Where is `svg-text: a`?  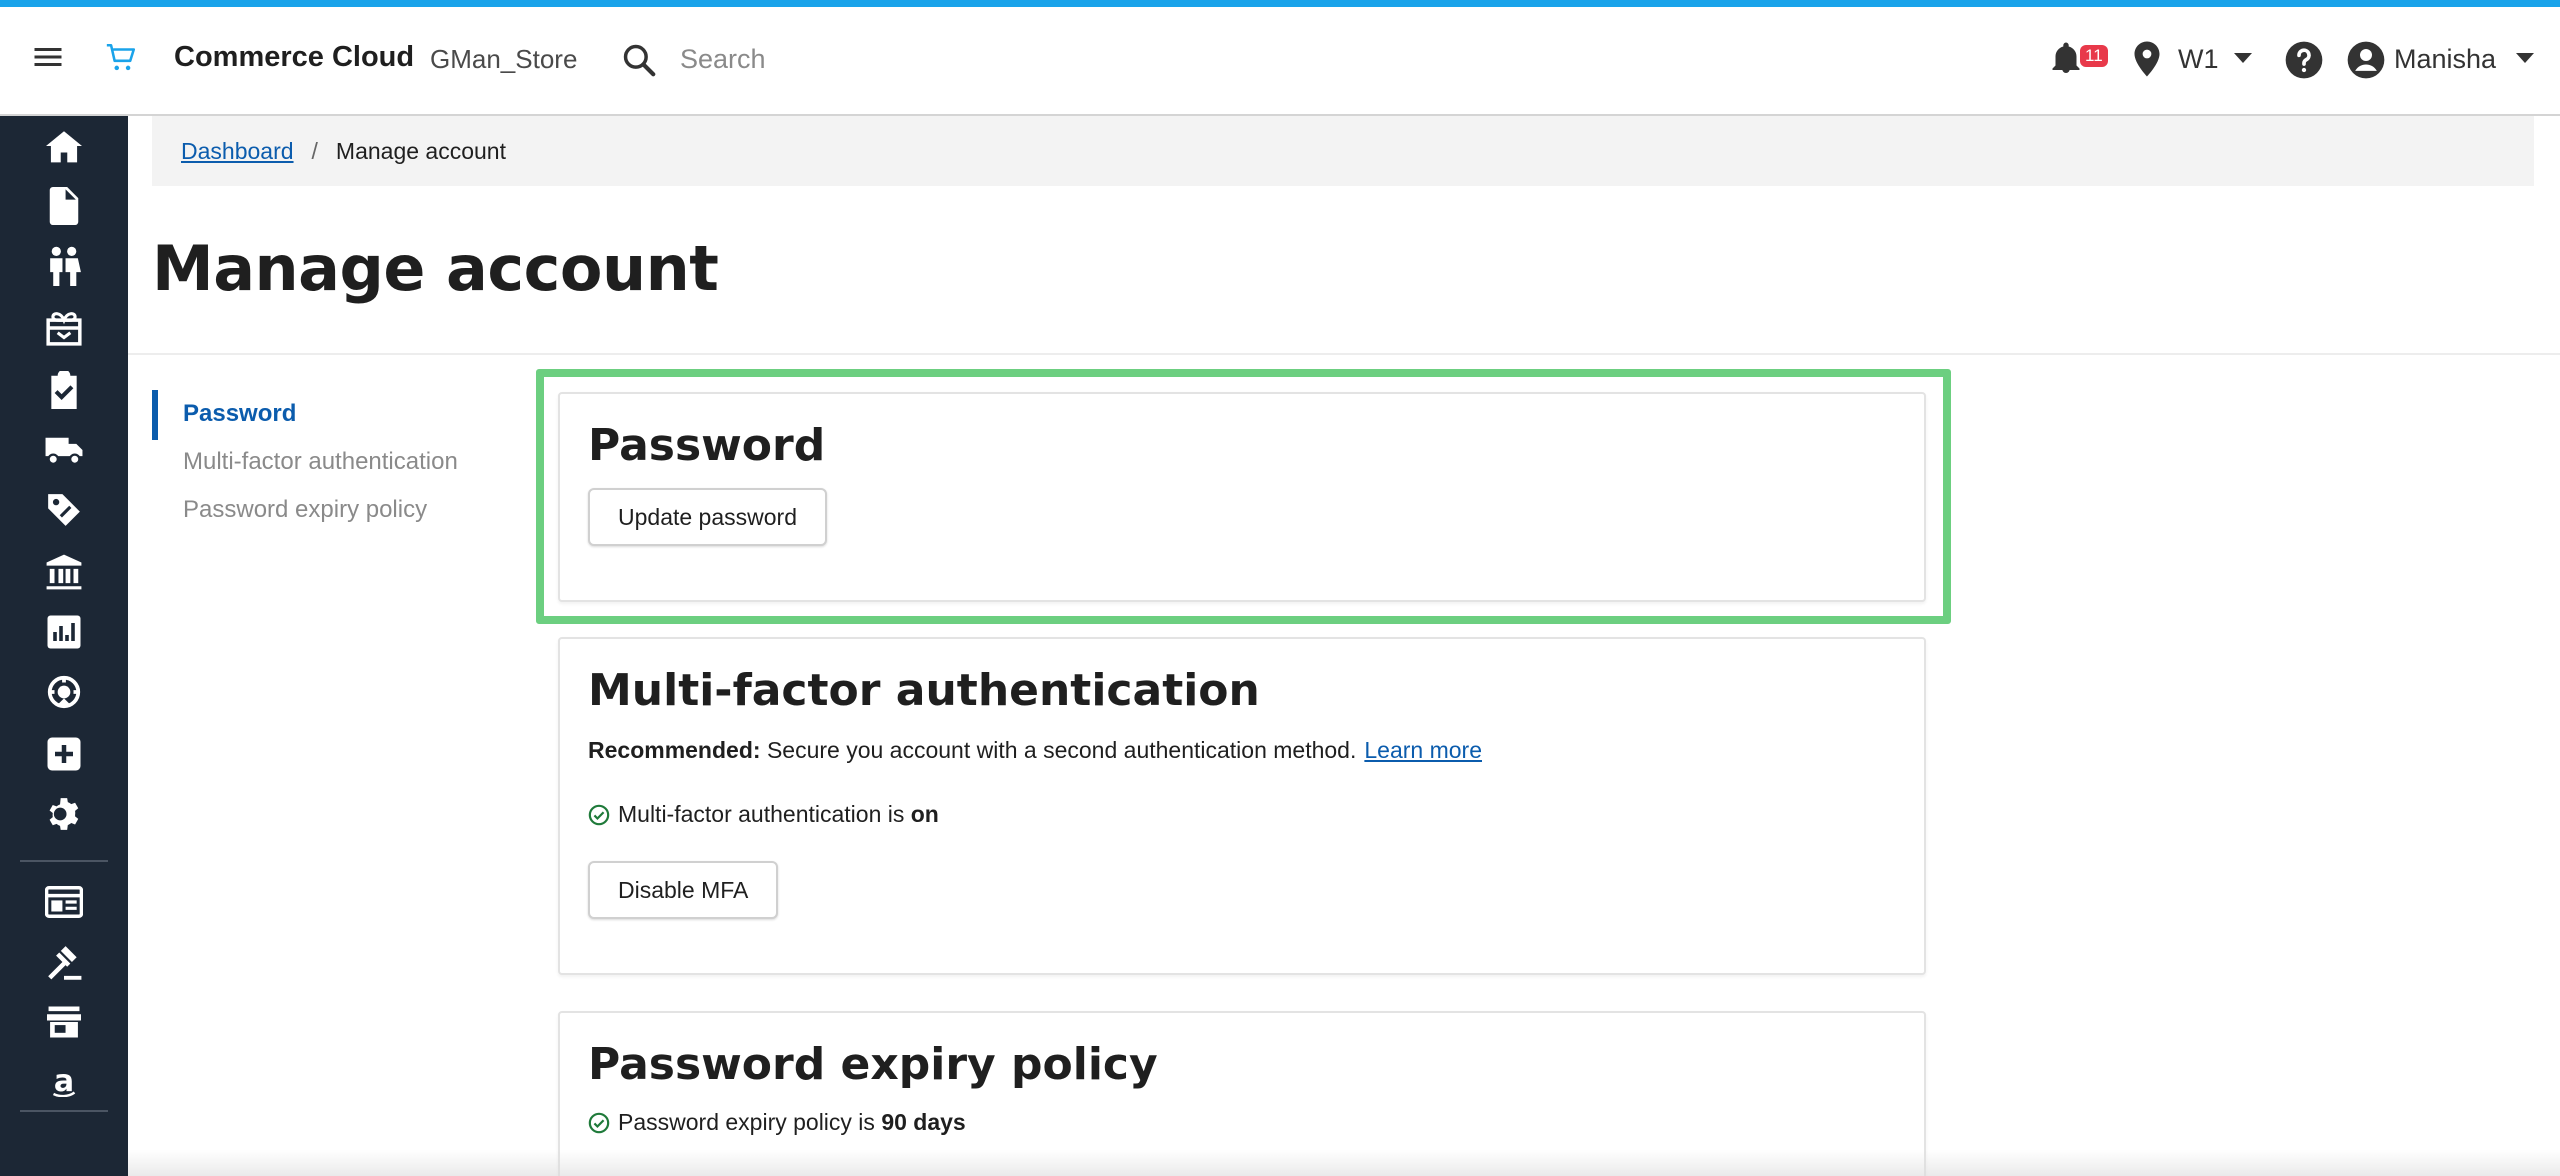 svg-text: a is located at coordinates (64, 1082).